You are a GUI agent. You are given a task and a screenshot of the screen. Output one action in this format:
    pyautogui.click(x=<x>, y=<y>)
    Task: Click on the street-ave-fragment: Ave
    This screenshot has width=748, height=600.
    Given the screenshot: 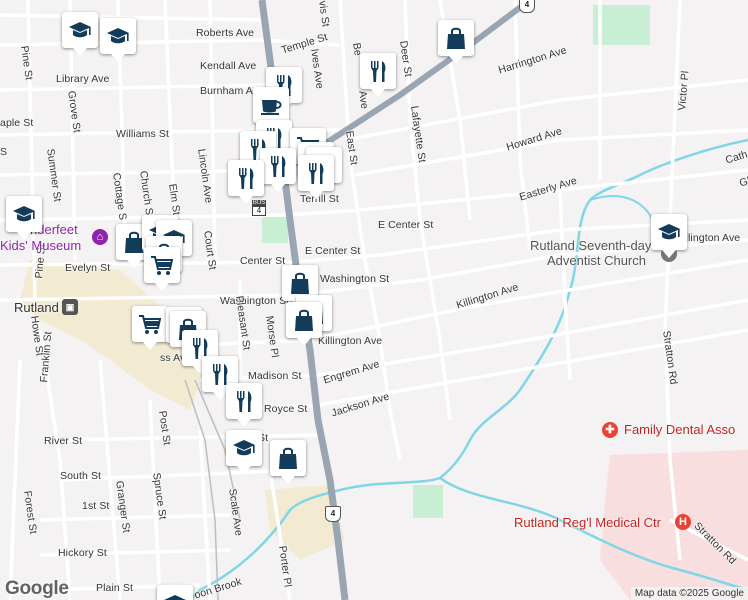 What is the action you would take?
    pyautogui.click(x=363, y=100)
    